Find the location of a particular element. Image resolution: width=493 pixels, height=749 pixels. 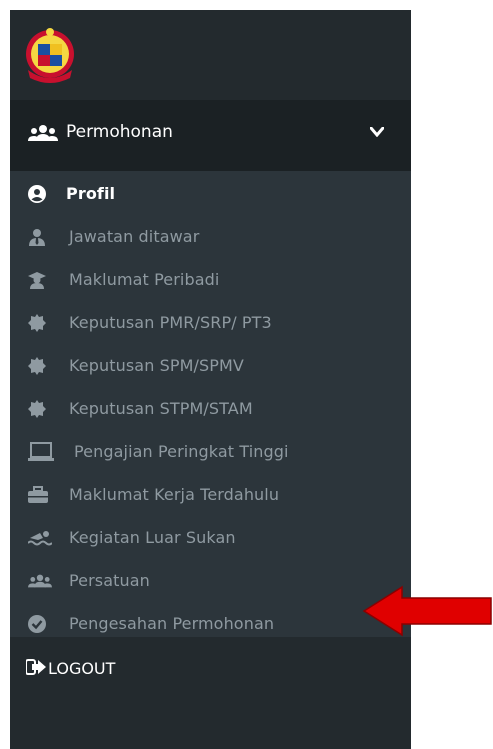

swimmer-icon is located at coordinates (40, 538).